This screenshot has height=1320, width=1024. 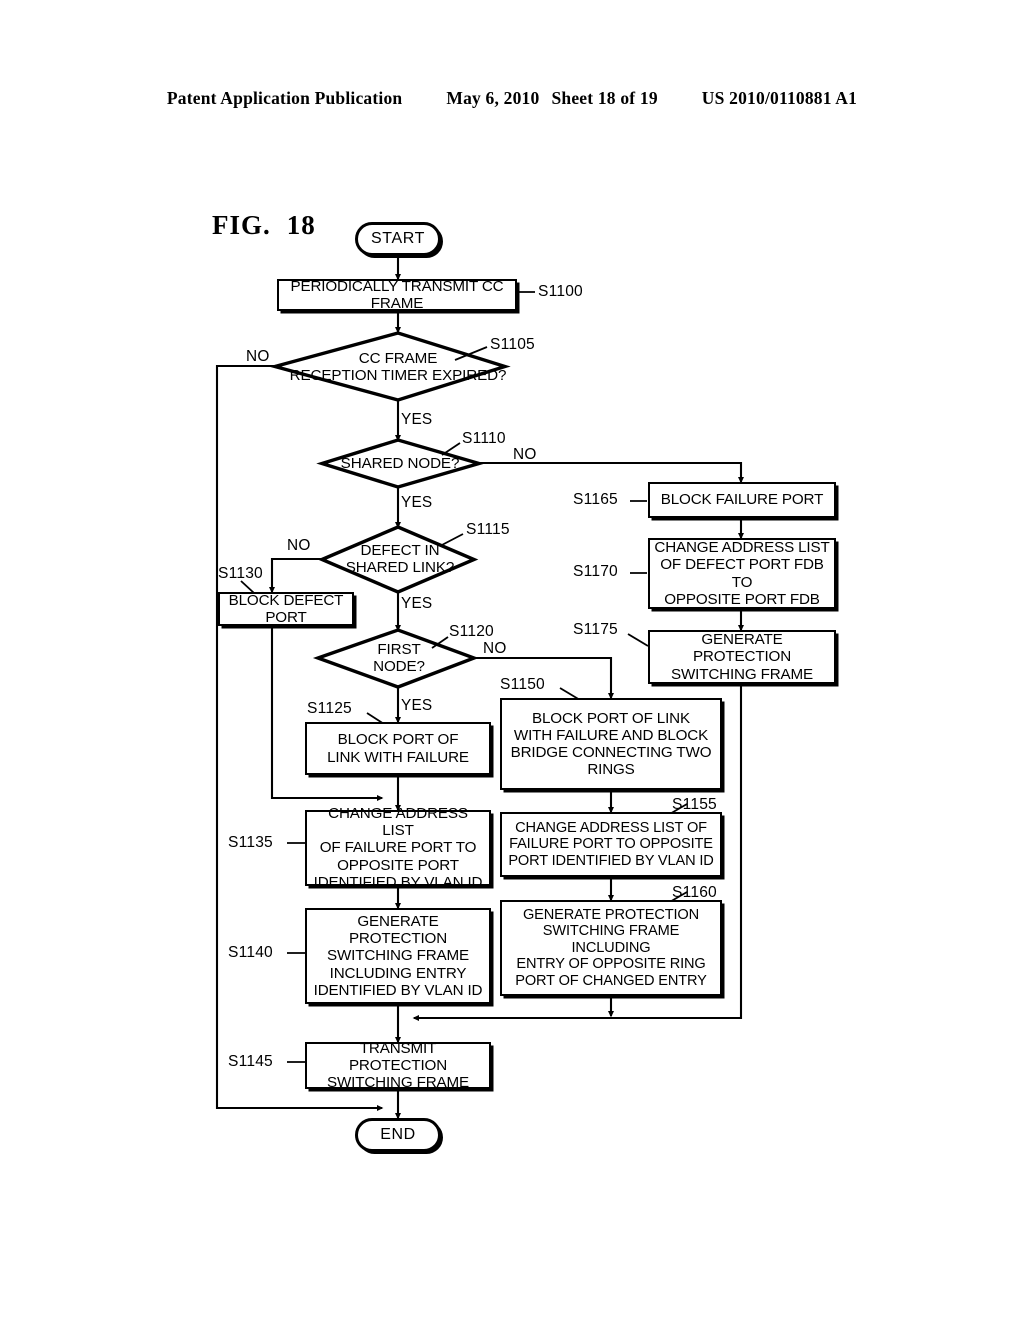 I want to click on step-ref-s1130: S1130, so click(x=240, y=573).